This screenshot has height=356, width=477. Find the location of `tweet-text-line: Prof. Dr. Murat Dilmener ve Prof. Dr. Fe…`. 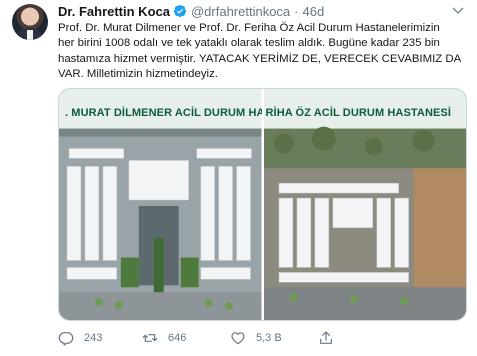

tweet-text-line: Prof. Dr. Murat Dilmener ve Prof. Dr. Fe… is located at coordinates (249, 28).